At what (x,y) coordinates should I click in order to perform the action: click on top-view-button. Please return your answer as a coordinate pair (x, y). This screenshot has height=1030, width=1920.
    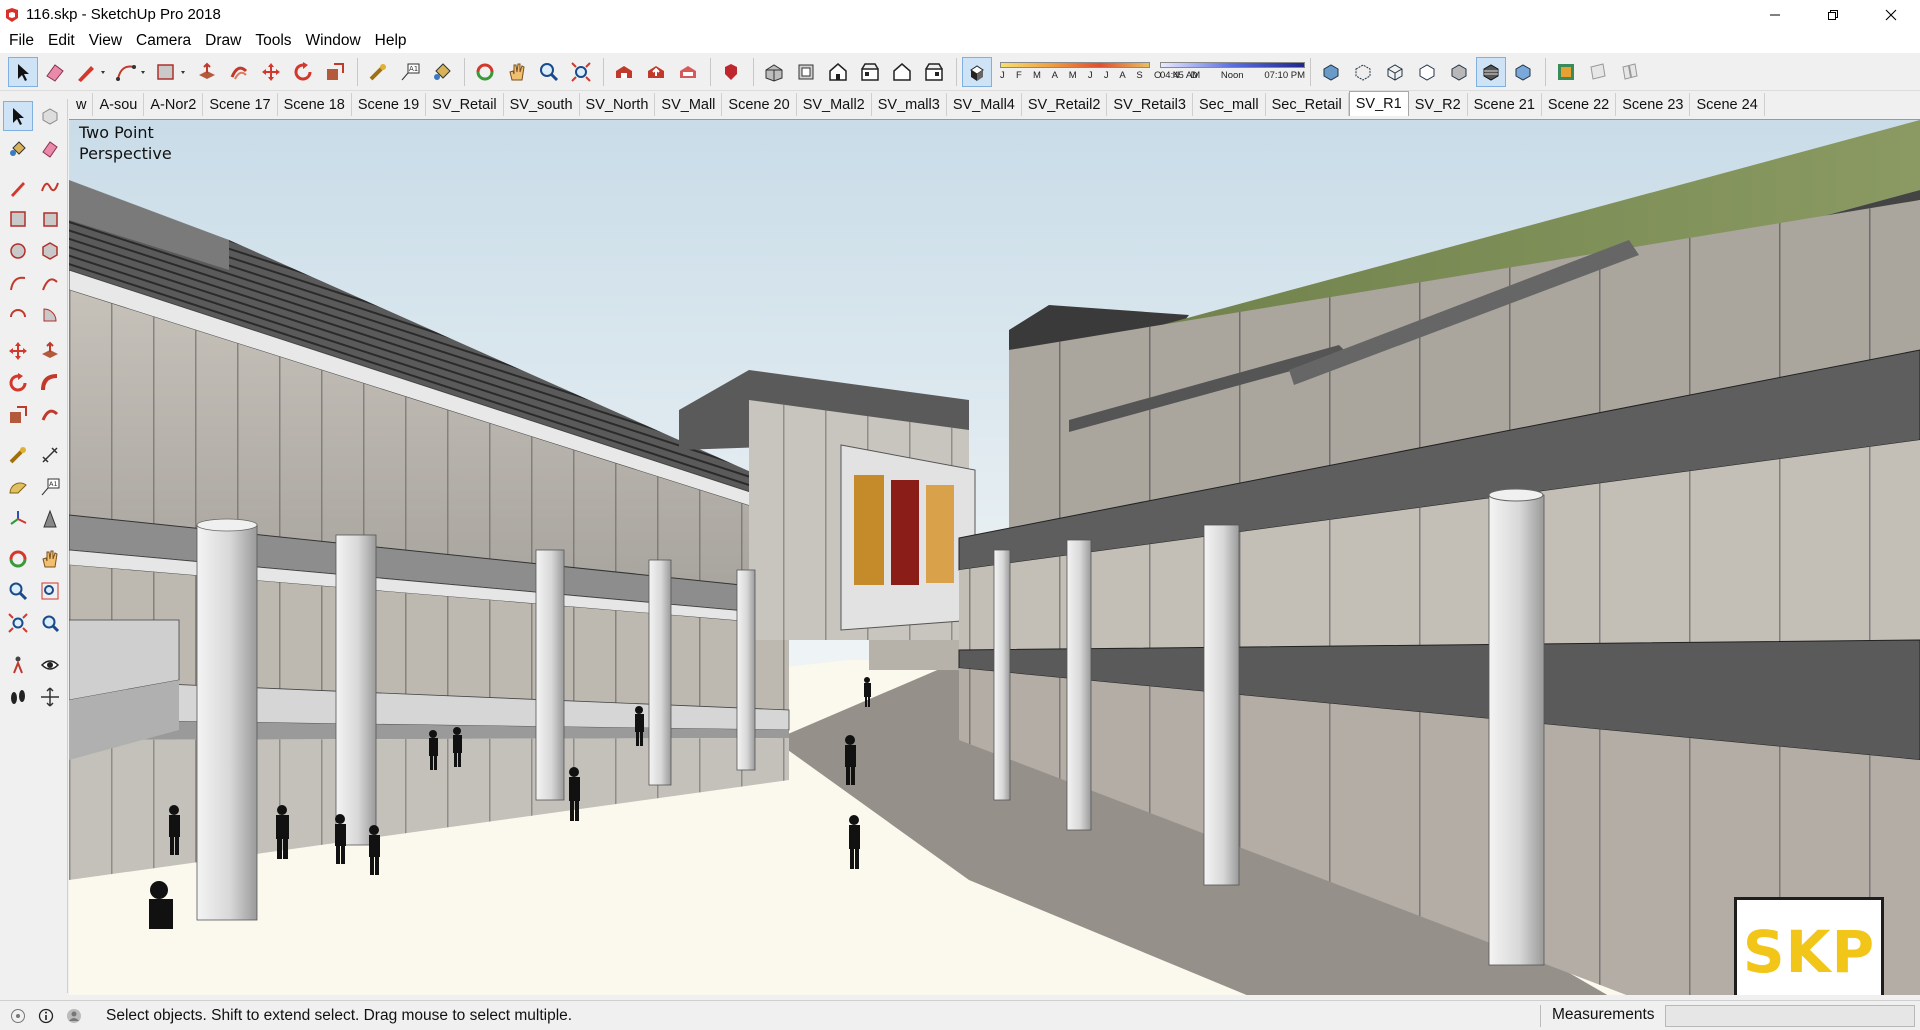
    Looking at the image, I should click on (806, 72).